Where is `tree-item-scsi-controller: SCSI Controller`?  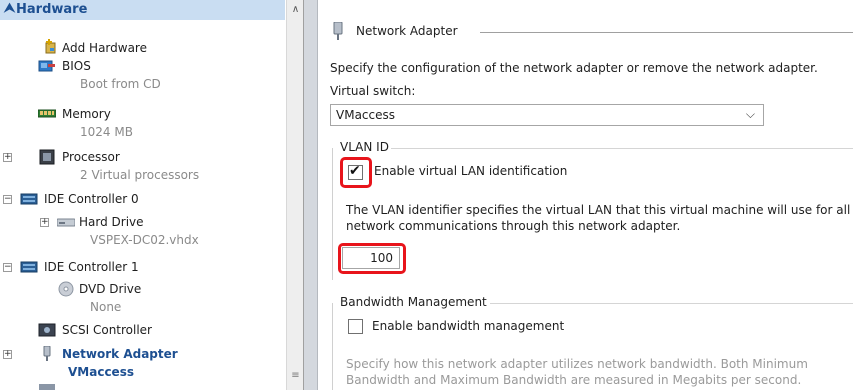 tree-item-scsi-controller: SCSI Controller is located at coordinates (142, 331).